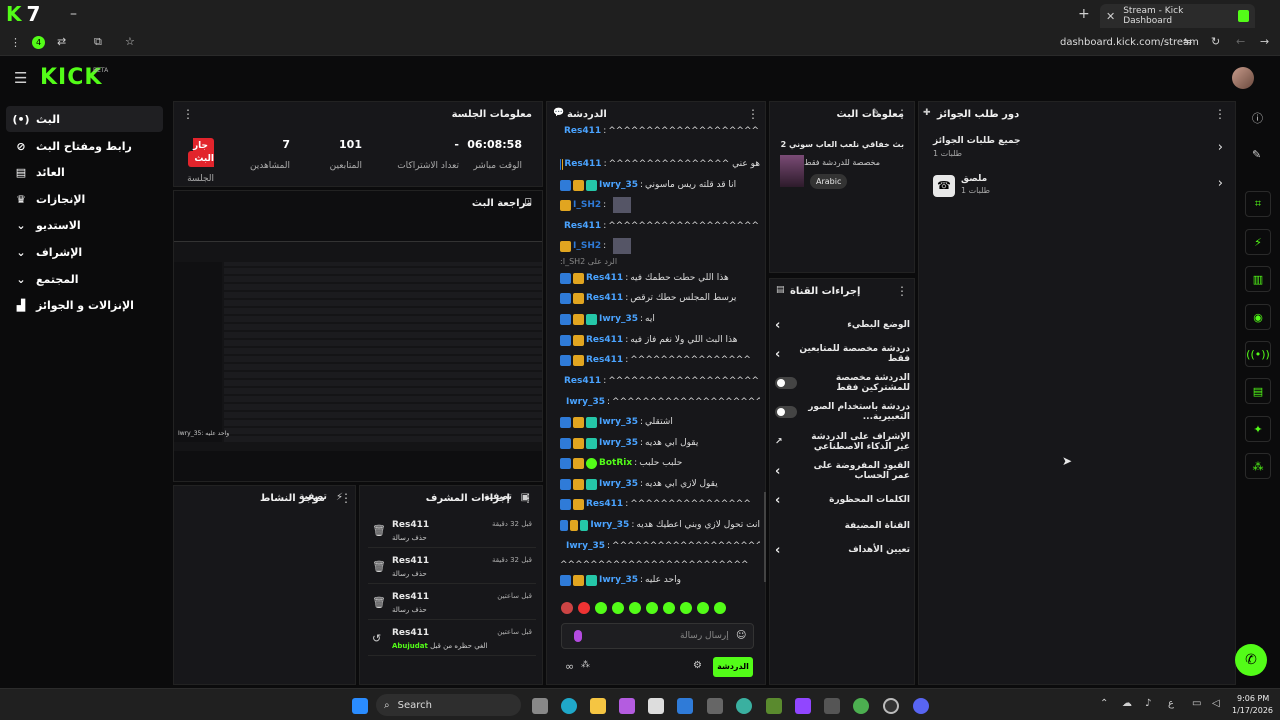  I want to click on reward-item-sticker: ☎ ملصق طلبات 1 ›, so click(1078, 186).